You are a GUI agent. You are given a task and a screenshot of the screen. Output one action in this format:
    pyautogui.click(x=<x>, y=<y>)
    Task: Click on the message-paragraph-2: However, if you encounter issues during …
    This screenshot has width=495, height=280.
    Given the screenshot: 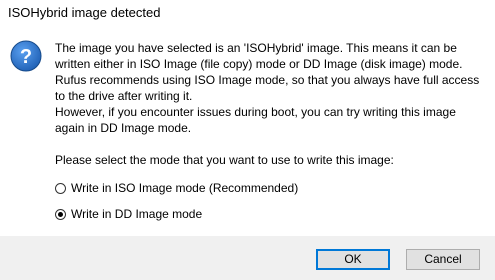 What is the action you would take?
    pyautogui.click(x=255, y=120)
    